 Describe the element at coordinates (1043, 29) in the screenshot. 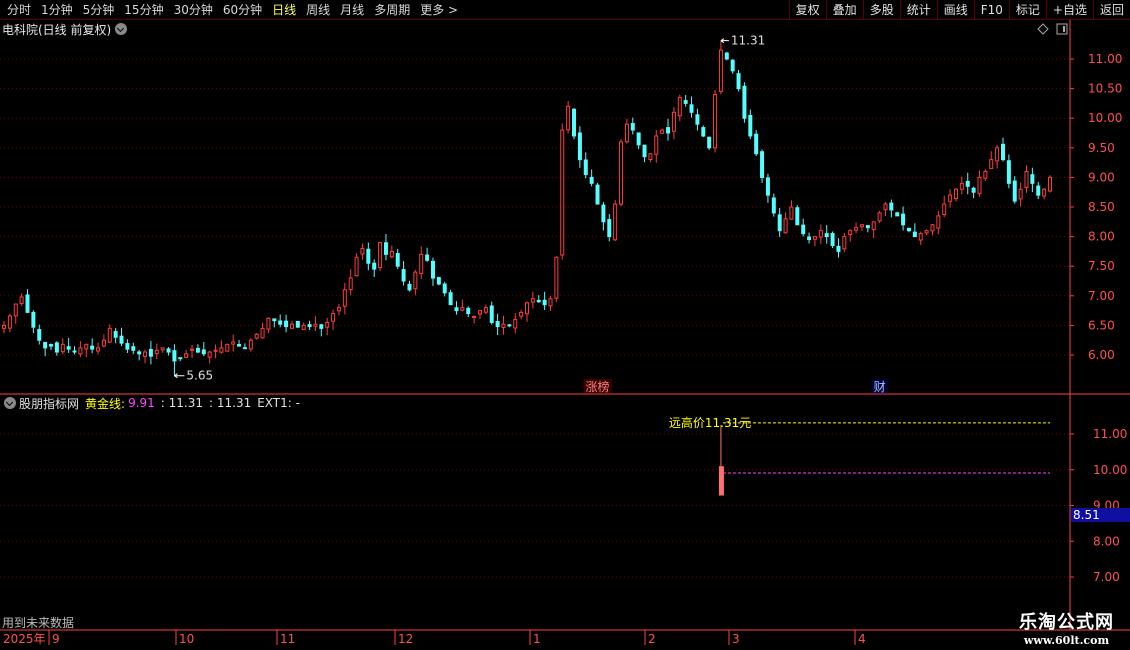

I see `diamond-icon` at that location.